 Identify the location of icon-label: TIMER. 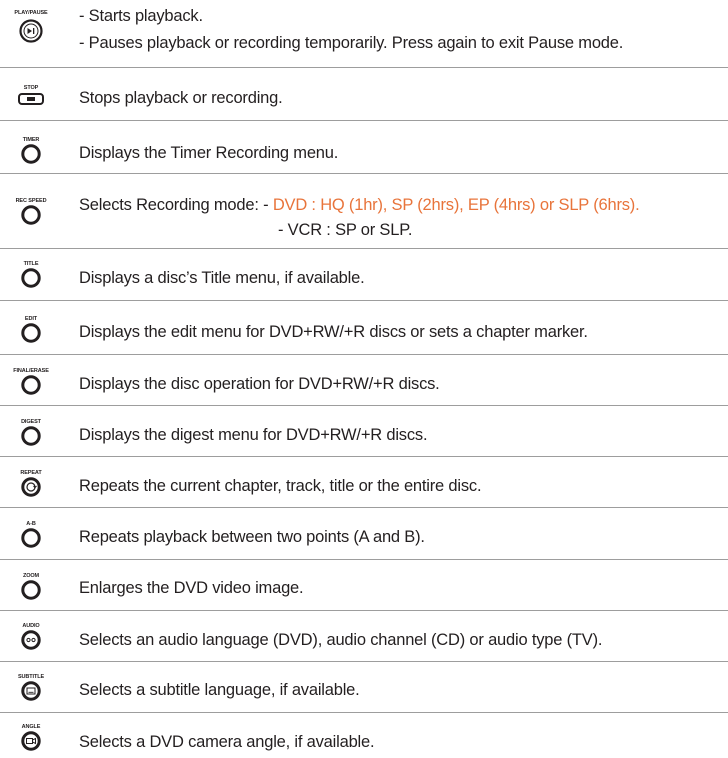
(31, 140).